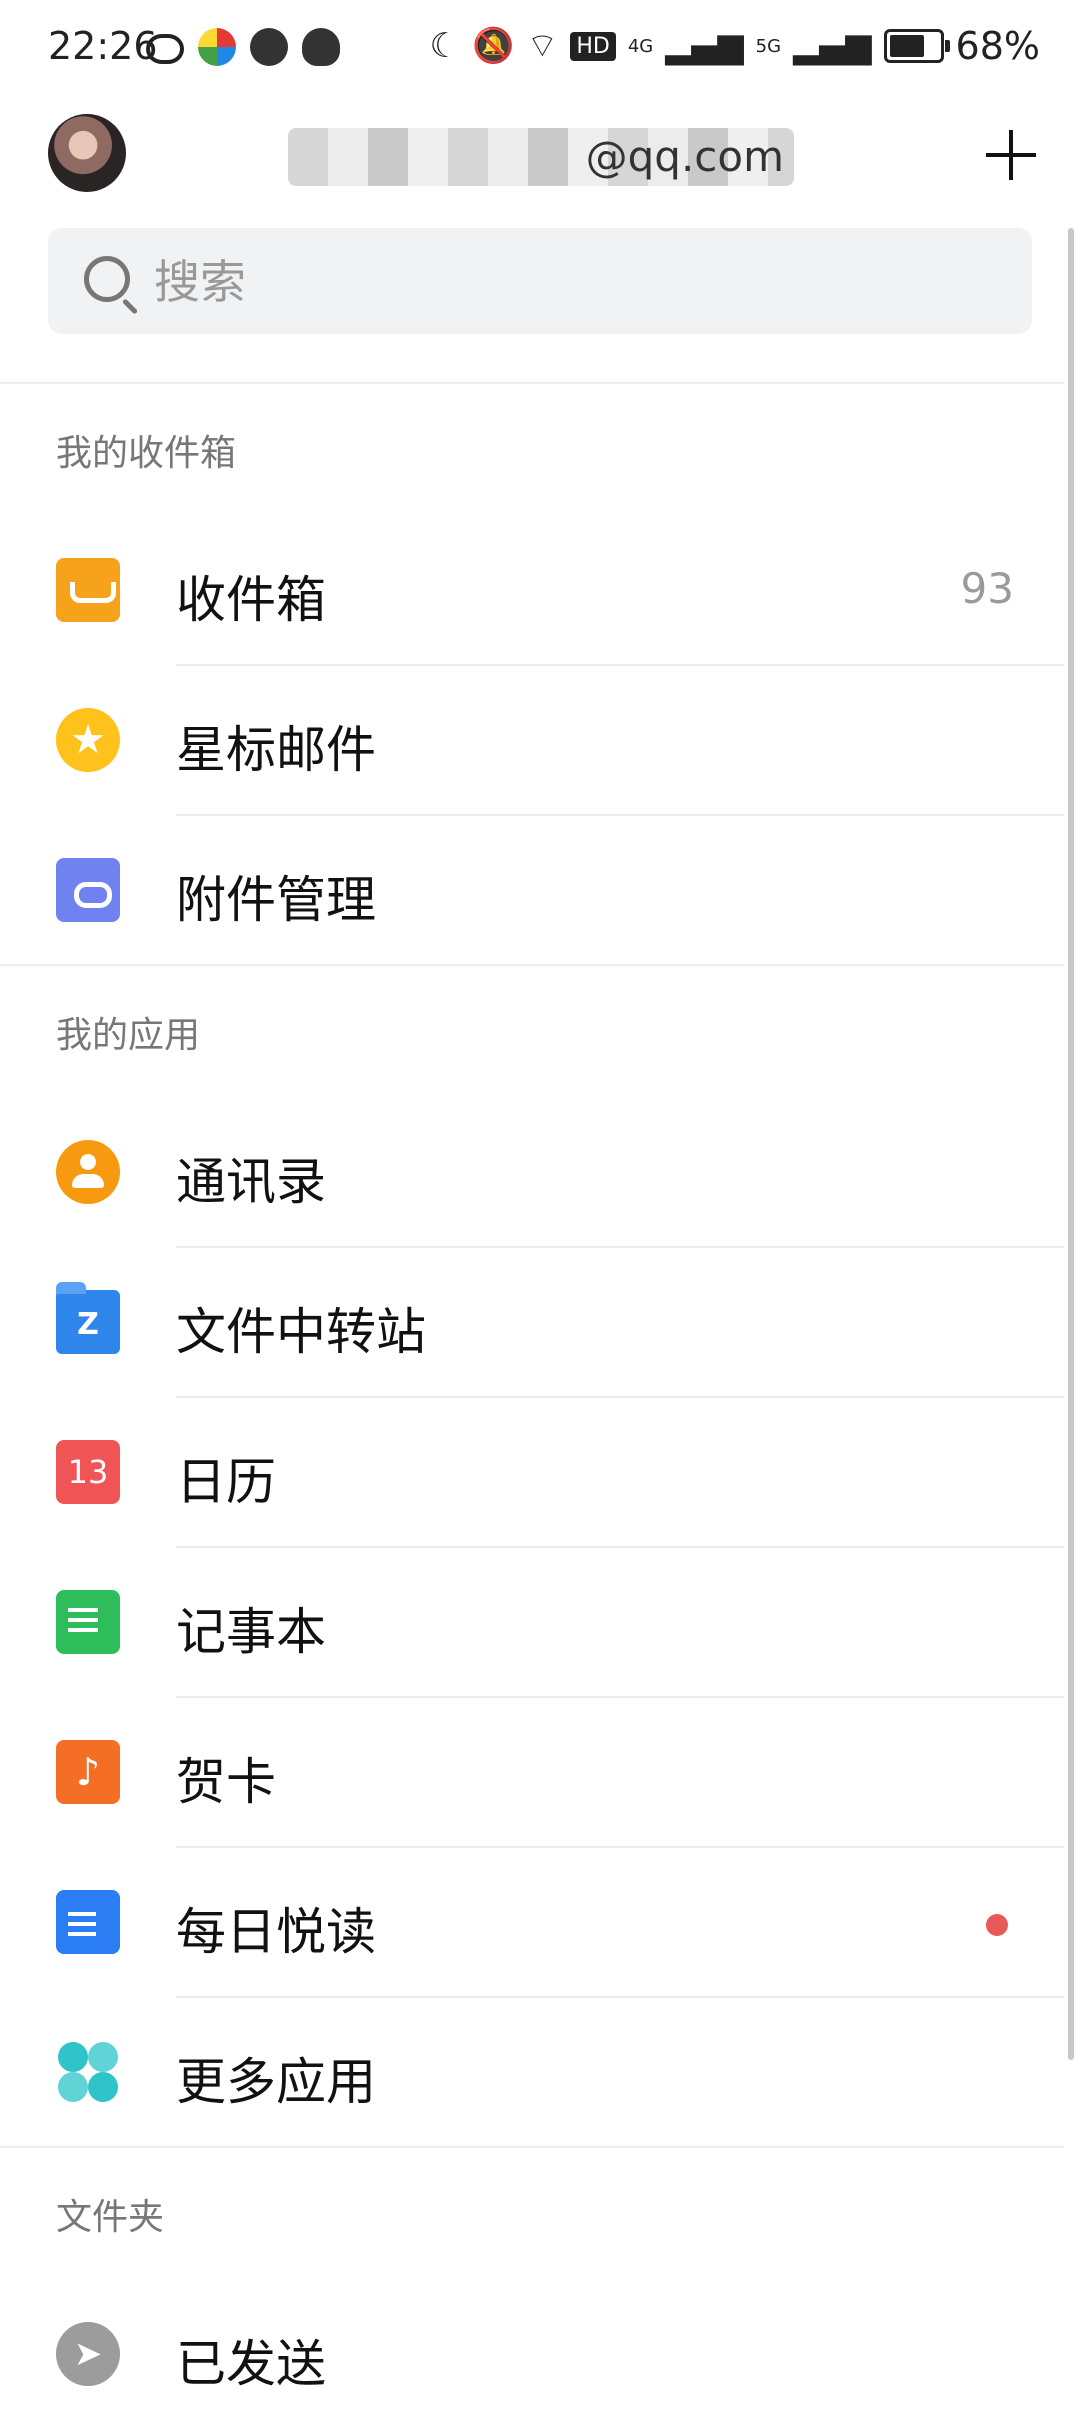 The height and width of the screenshot is (2430, 1080). Describe the element at coordinates (88, 2354) in the screenshot. I see `sent-icon: ➤` at that location.